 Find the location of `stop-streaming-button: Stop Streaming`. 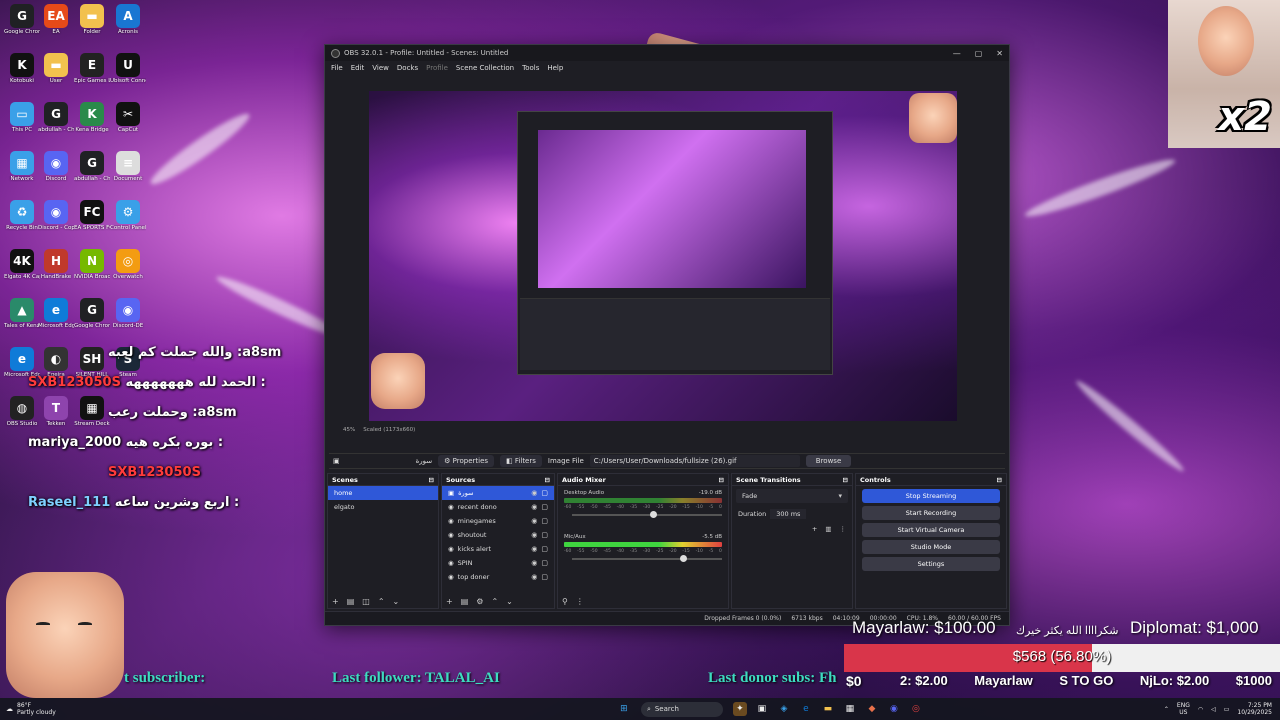

stop-streaming-button: Stop Streaming is located at coordinates (931, 496).